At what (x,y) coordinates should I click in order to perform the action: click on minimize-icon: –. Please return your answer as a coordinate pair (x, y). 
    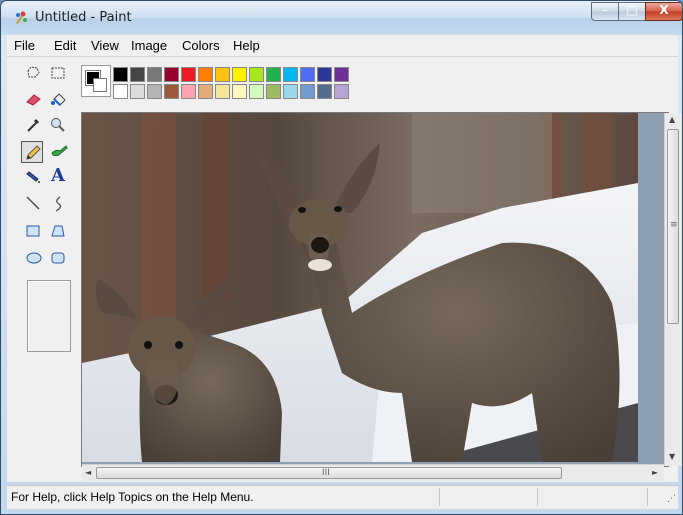
    Looking at the image, I should click on (605, 10).